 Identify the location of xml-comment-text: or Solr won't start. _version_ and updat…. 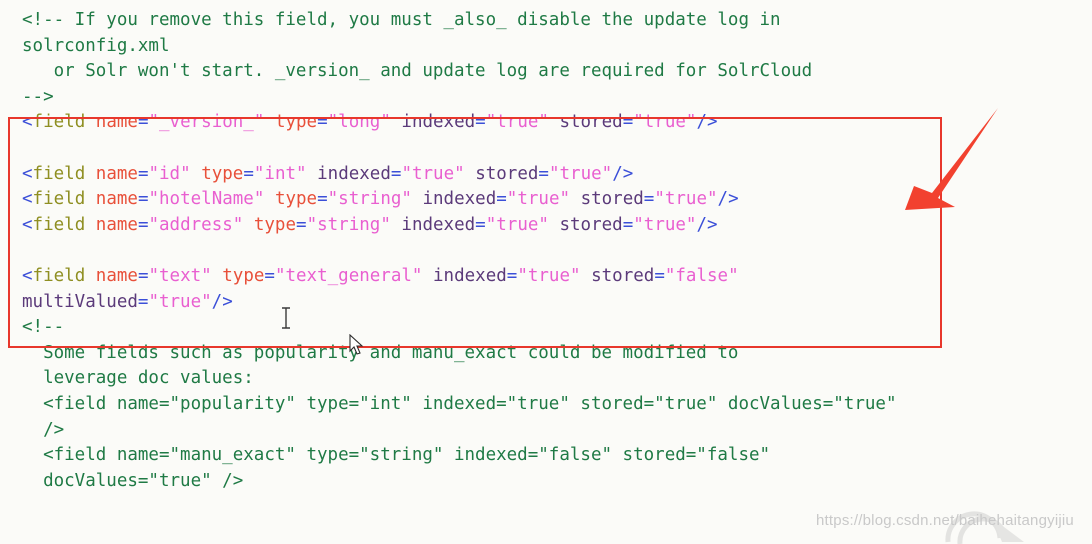
(417, 71).